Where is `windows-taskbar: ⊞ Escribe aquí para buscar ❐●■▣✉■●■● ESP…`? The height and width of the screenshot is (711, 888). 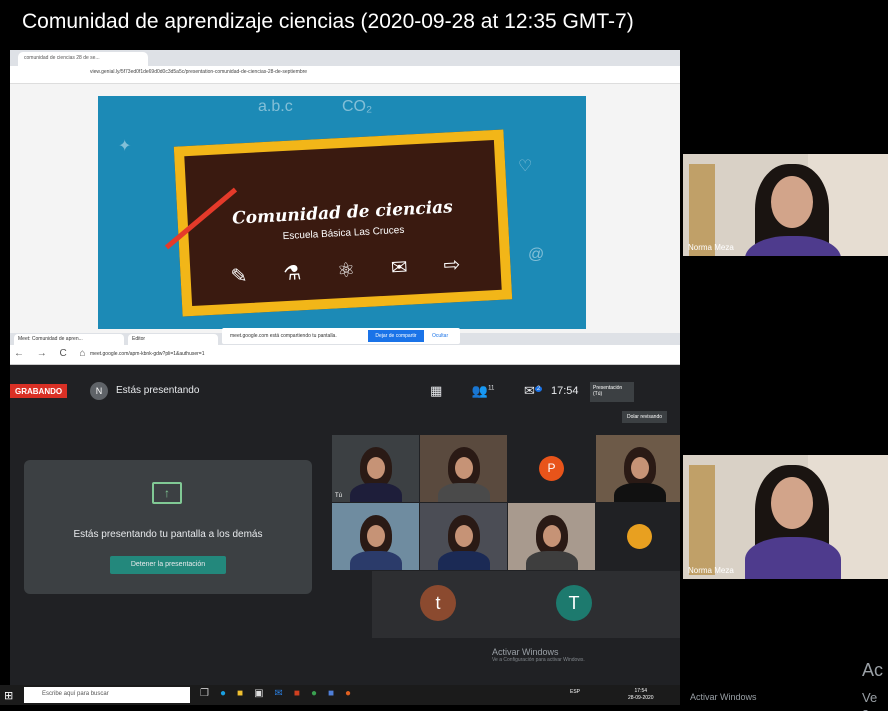
windows-taskbar: ⊞ Escribe aquí para buscar ❐●■▣✉■●■● ESP… is located at coordinates (340, 695).